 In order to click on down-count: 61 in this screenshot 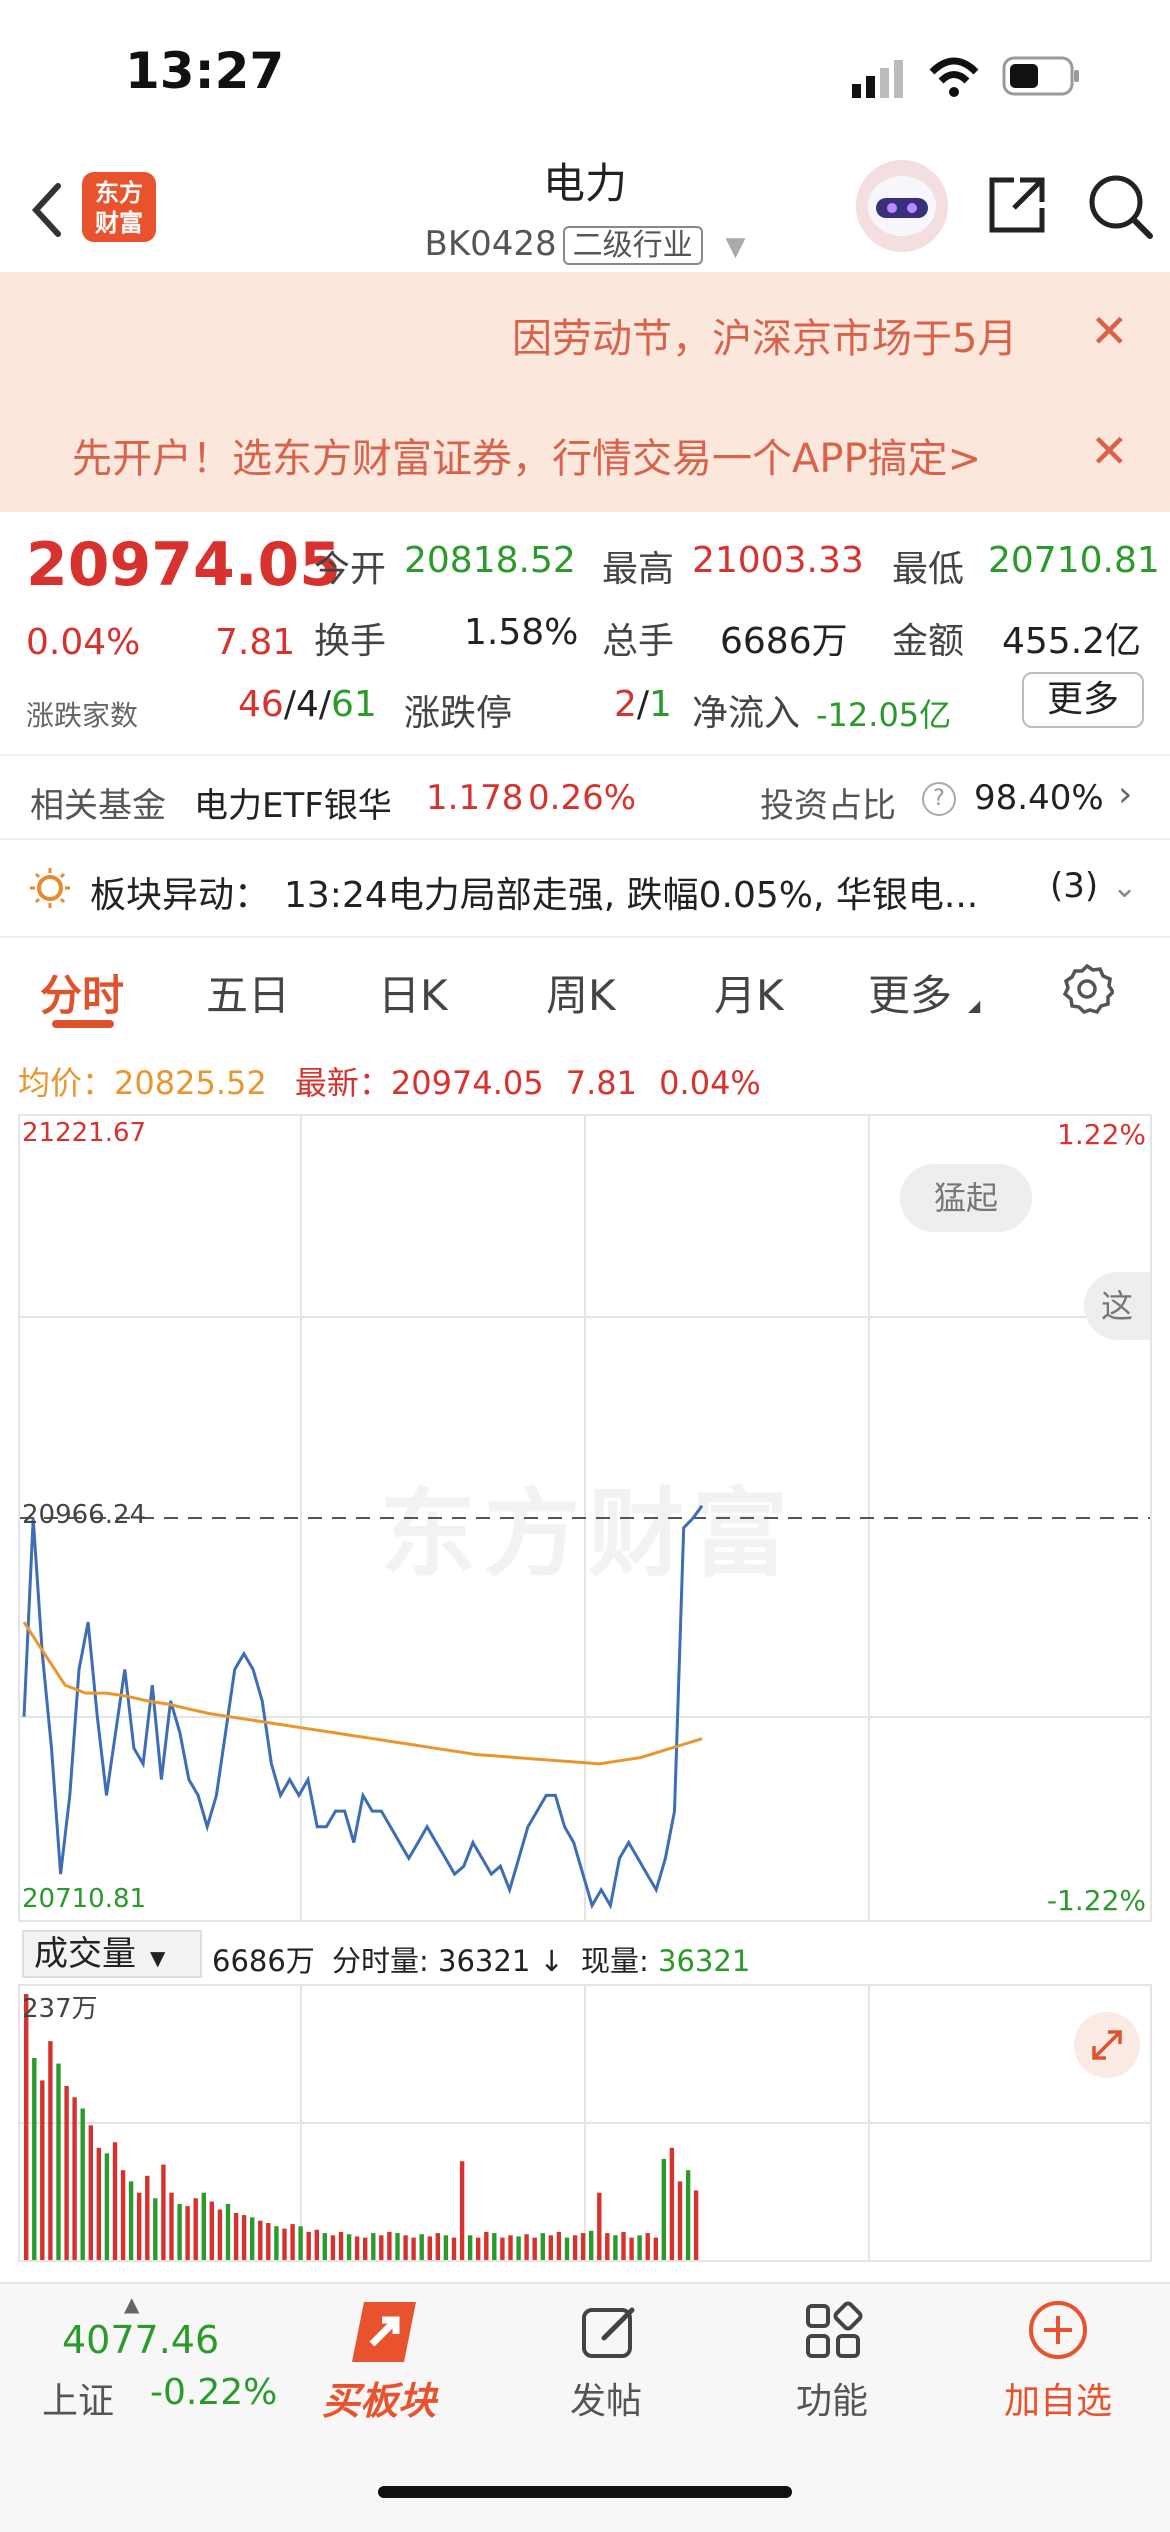, I will do `click(354, 704)`.